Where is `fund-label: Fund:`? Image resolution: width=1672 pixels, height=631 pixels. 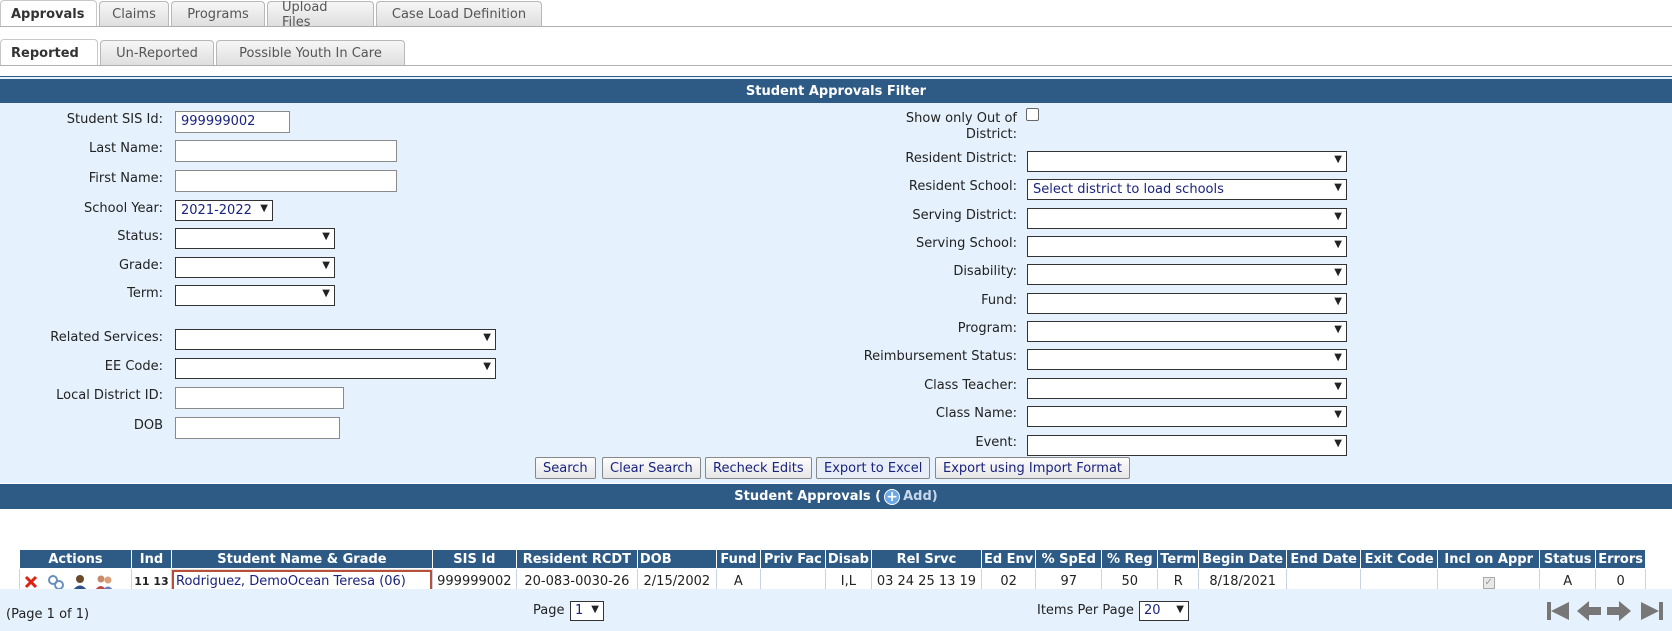 fund-label: Fund: is located at coordinates (999, 300).